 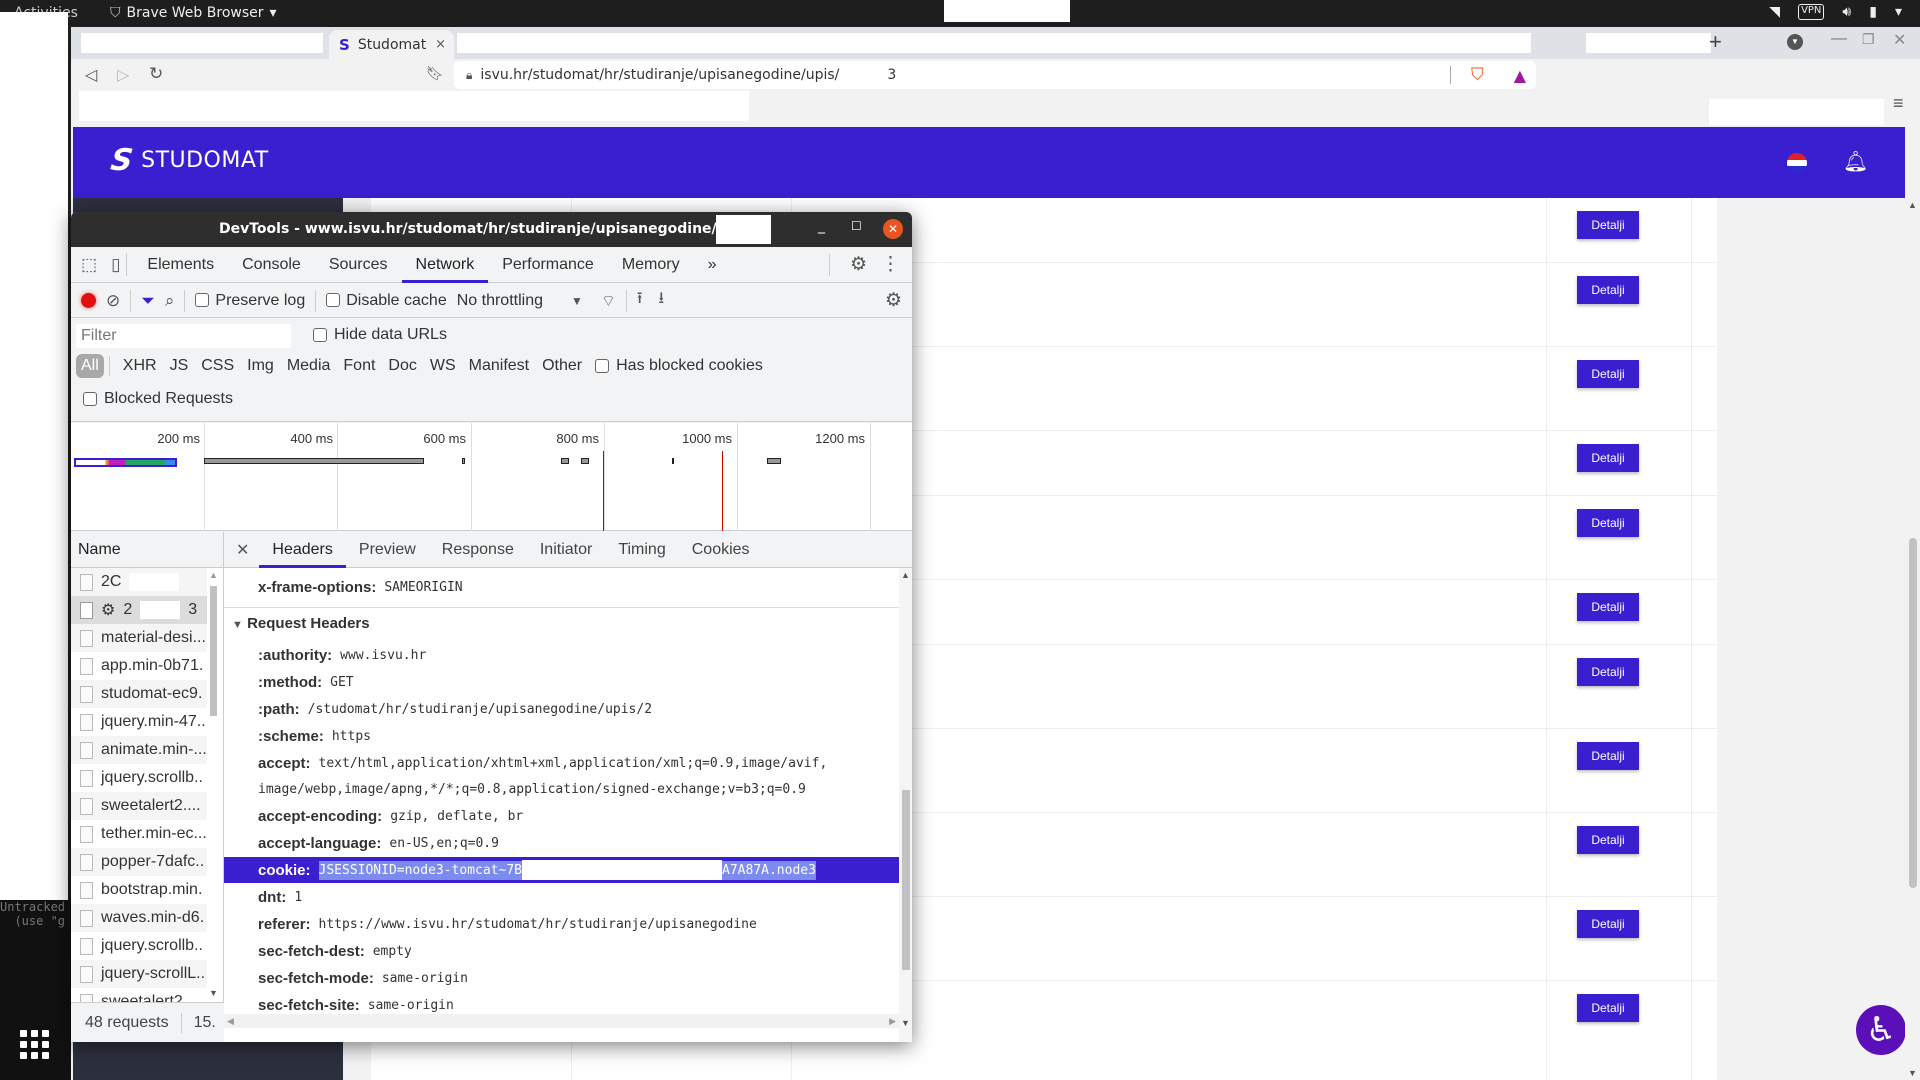 What do you see at coordinates (391, 44) in the screenshot?
I see `tab-studomat: S Studomat ×` at bounding box center [391, 44].